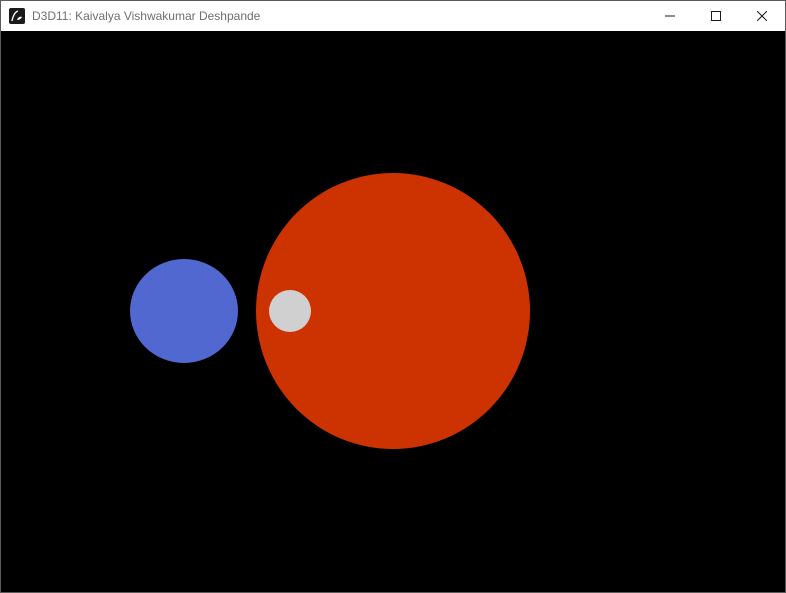 The image size is (786, 593). Describe the element at coordinates (290, 311) in the screenshot. I see `small-gray-circle` at that location.